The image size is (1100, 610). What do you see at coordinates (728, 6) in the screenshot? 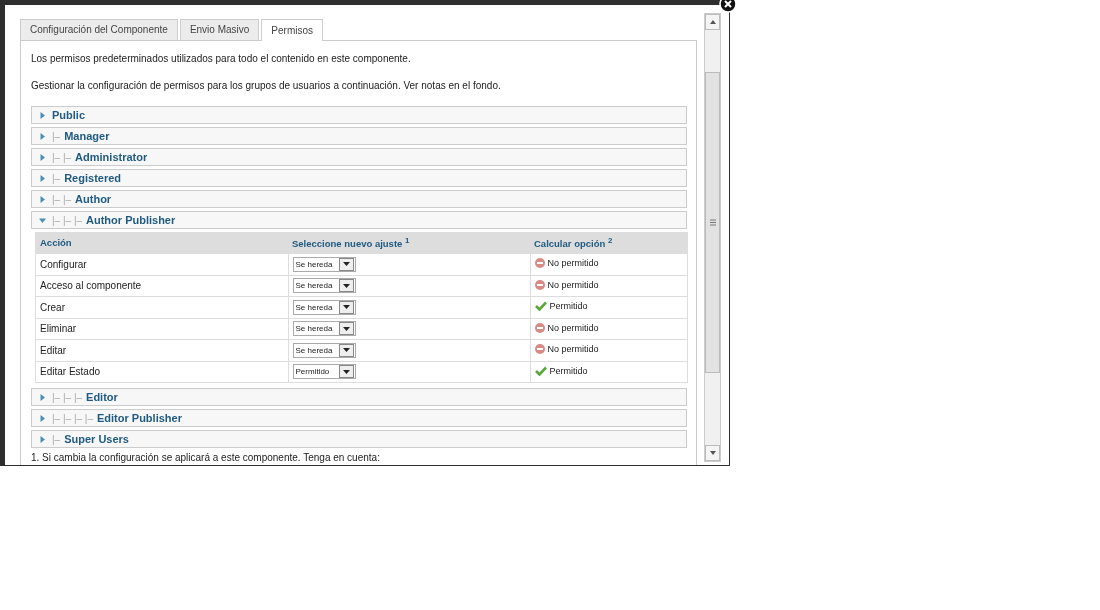
I see `close-icon` at bounding box center [728, 6].